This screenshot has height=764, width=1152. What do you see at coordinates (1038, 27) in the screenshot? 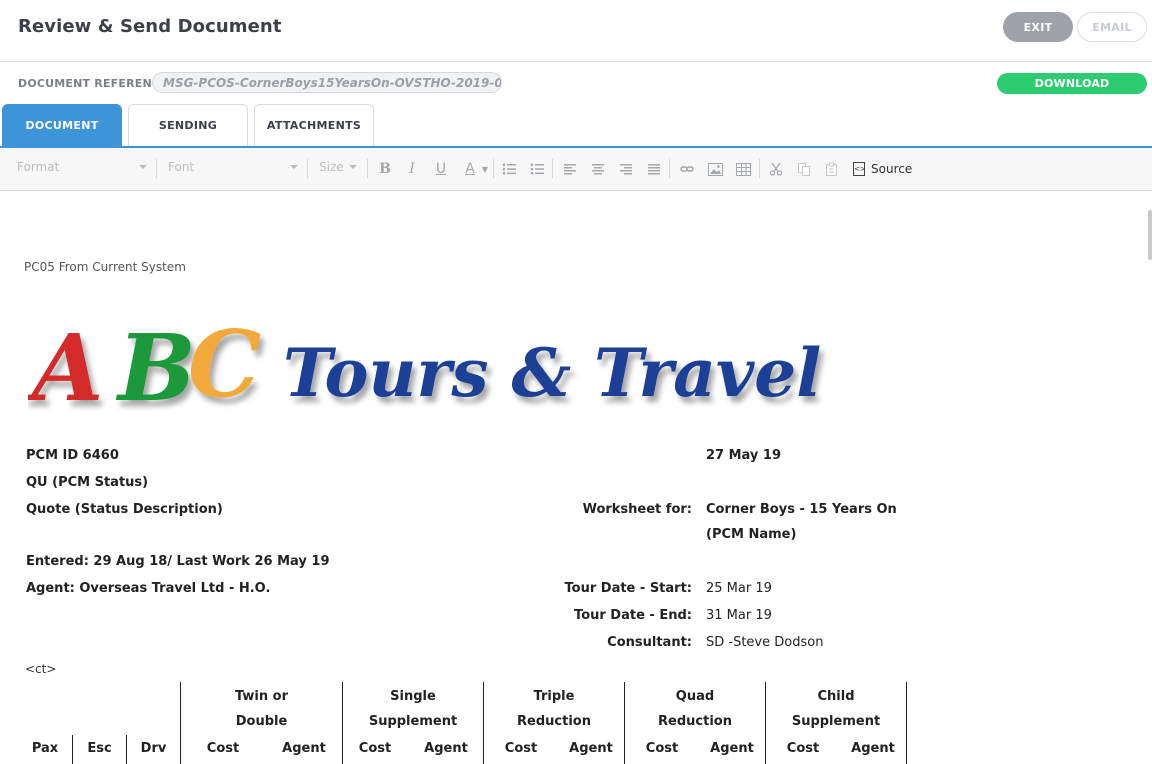
I see `exit-button: EXIT` at bounding box center [1038, 27].